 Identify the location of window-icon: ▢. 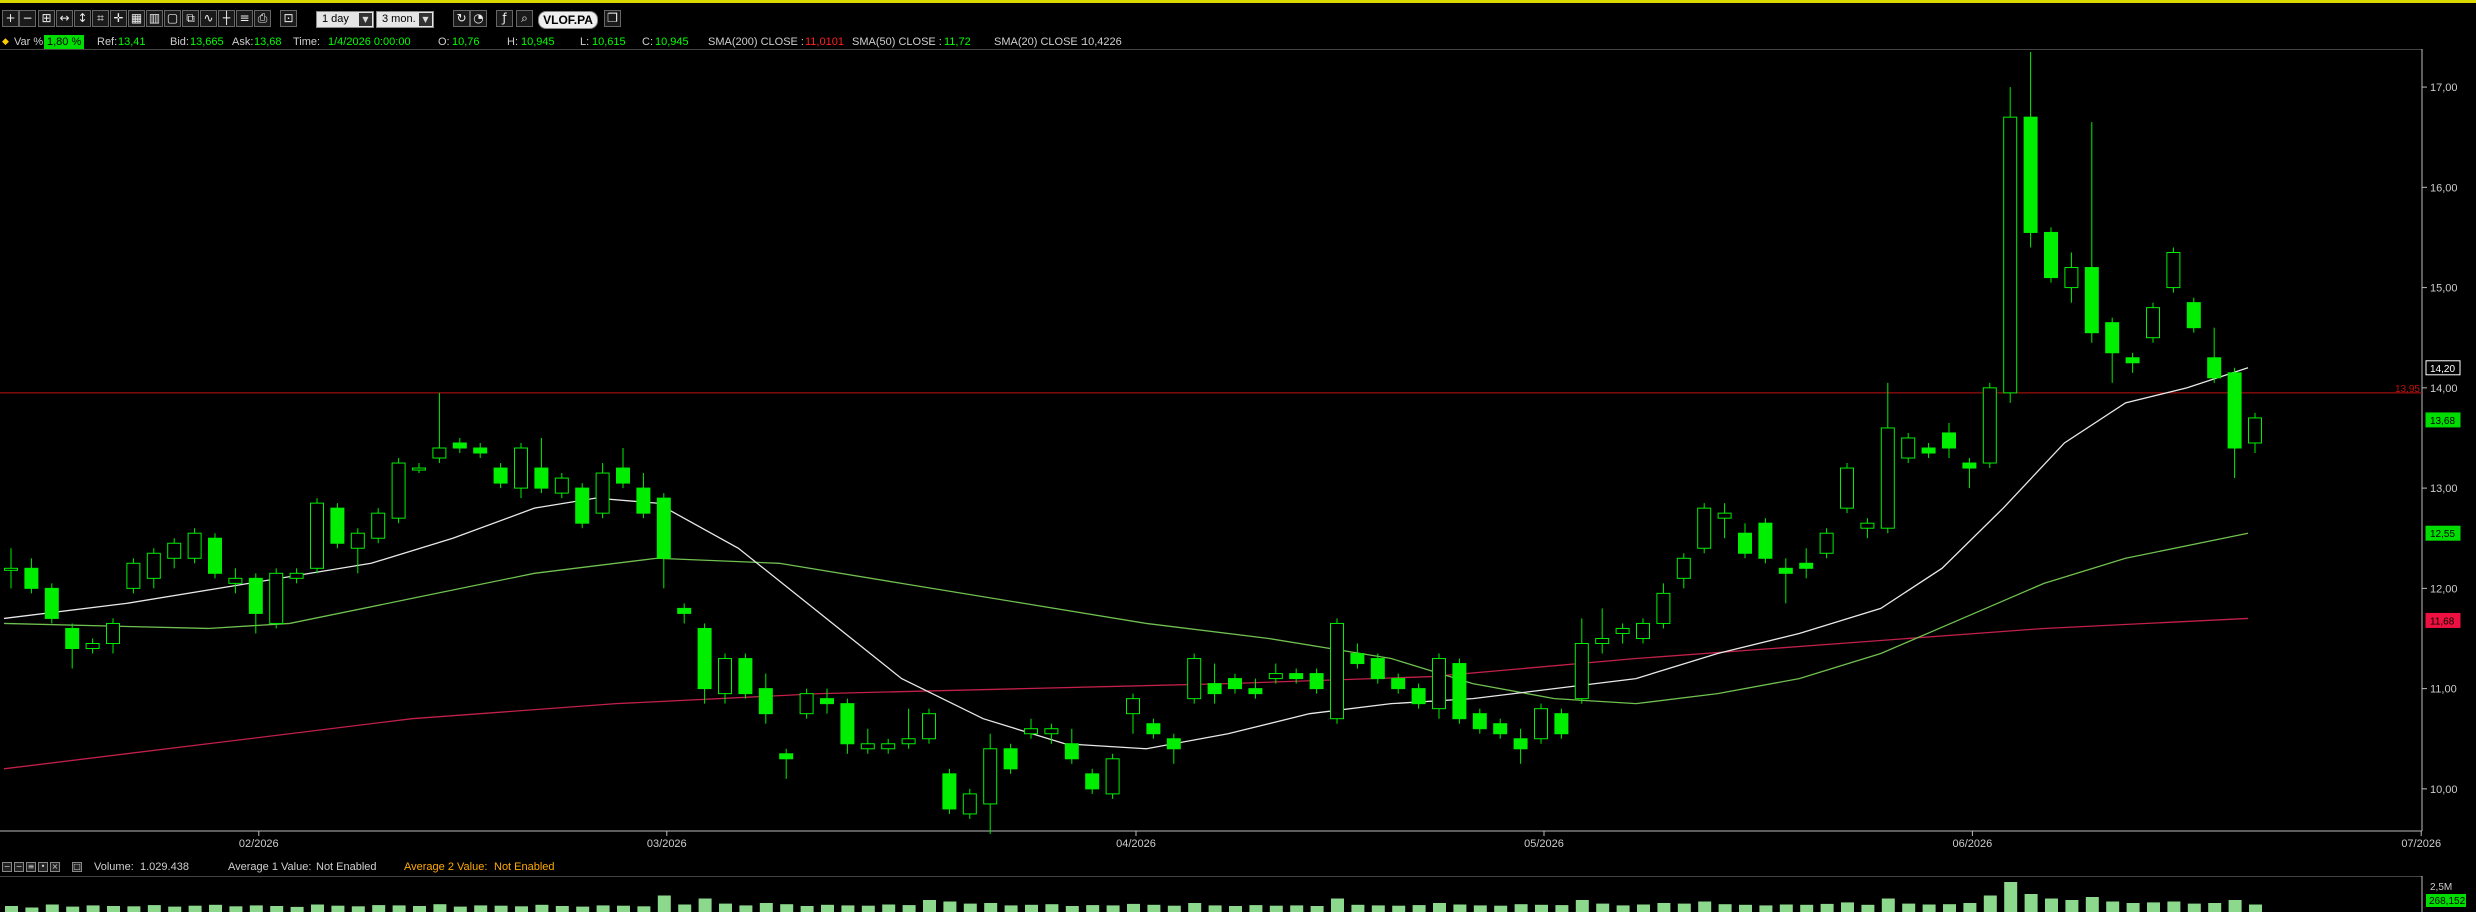
(172, 18).